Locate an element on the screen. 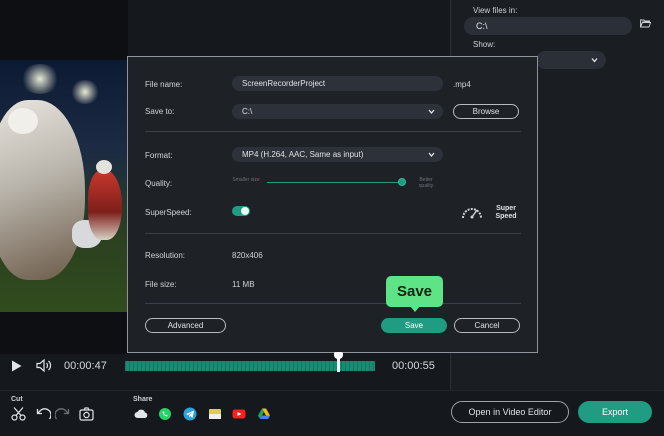 Image resolution: width=664 pixels, height=436 pixels. file-extension: .mp4 is located at coordinates (462, 84).